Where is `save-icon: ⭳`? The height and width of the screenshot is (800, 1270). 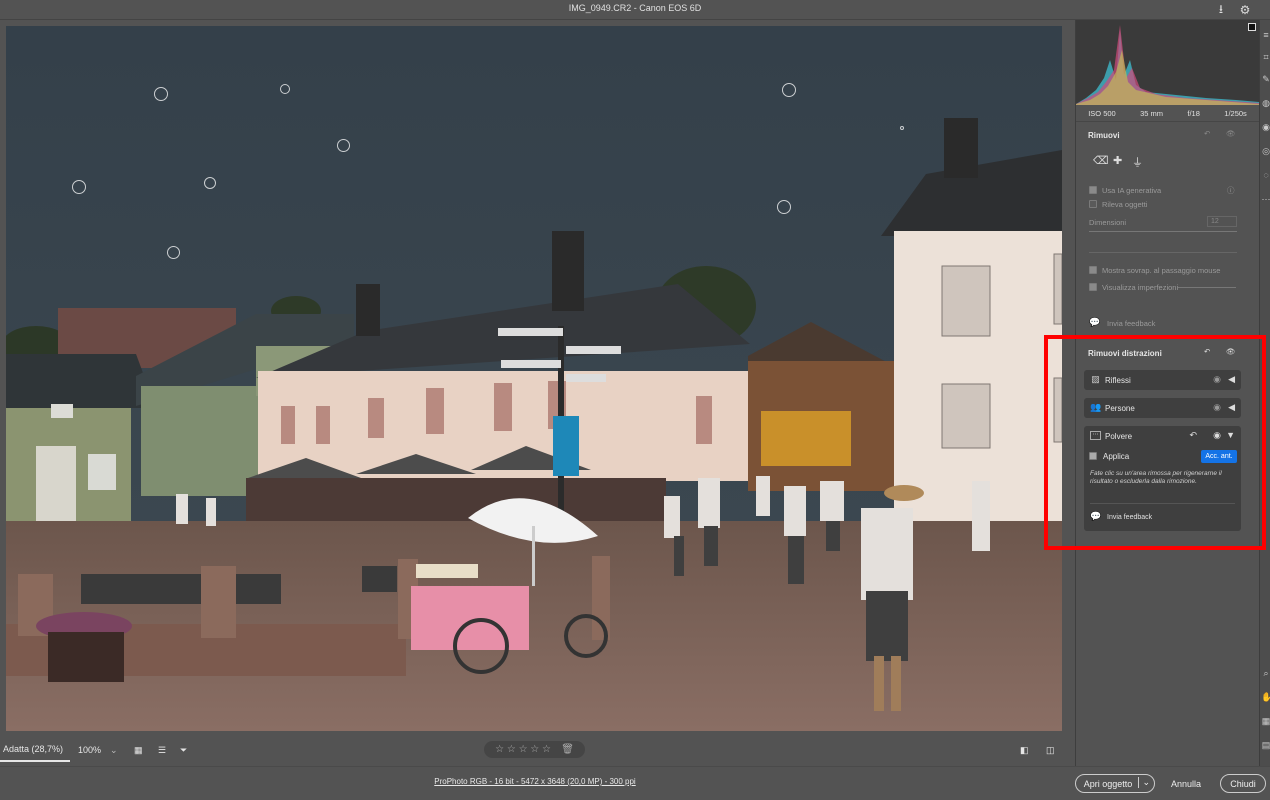 save-icon: ⭳ is located at coordinates (1221, 10).